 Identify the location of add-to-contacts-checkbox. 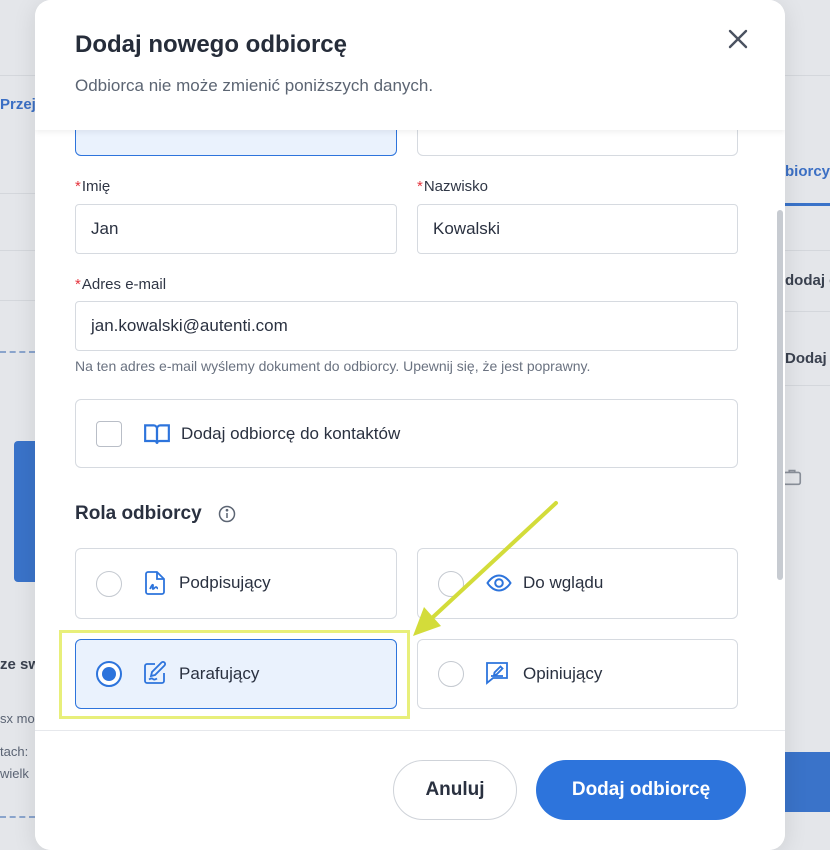
(109, 434).